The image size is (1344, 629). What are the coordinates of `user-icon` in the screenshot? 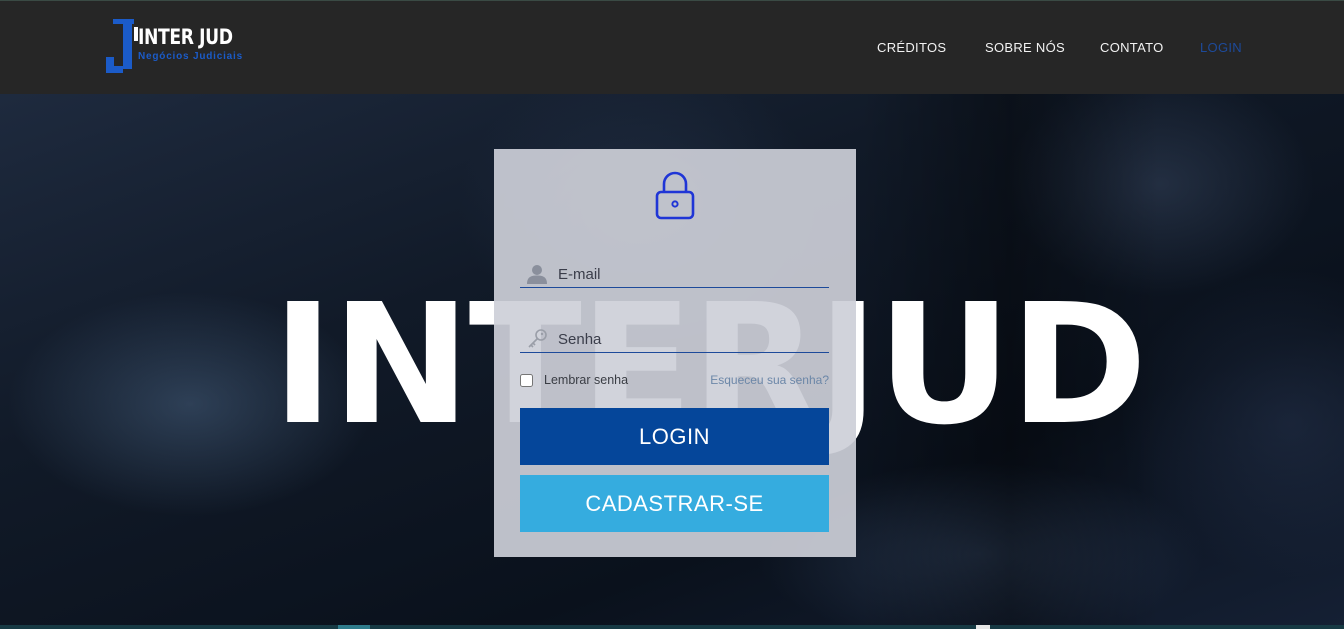 It's located at (537, 274).